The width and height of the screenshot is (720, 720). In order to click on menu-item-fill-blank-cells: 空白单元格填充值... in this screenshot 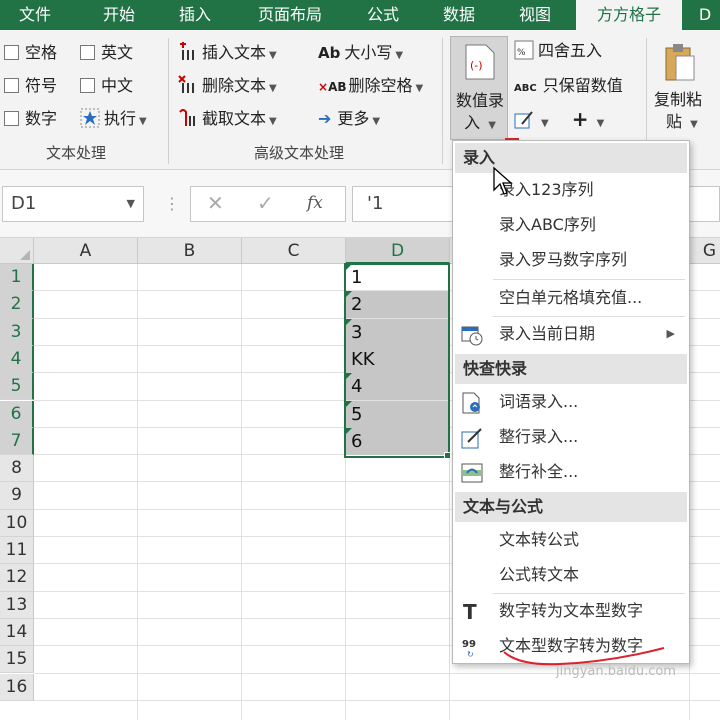, I will do `click(571, 298)`.